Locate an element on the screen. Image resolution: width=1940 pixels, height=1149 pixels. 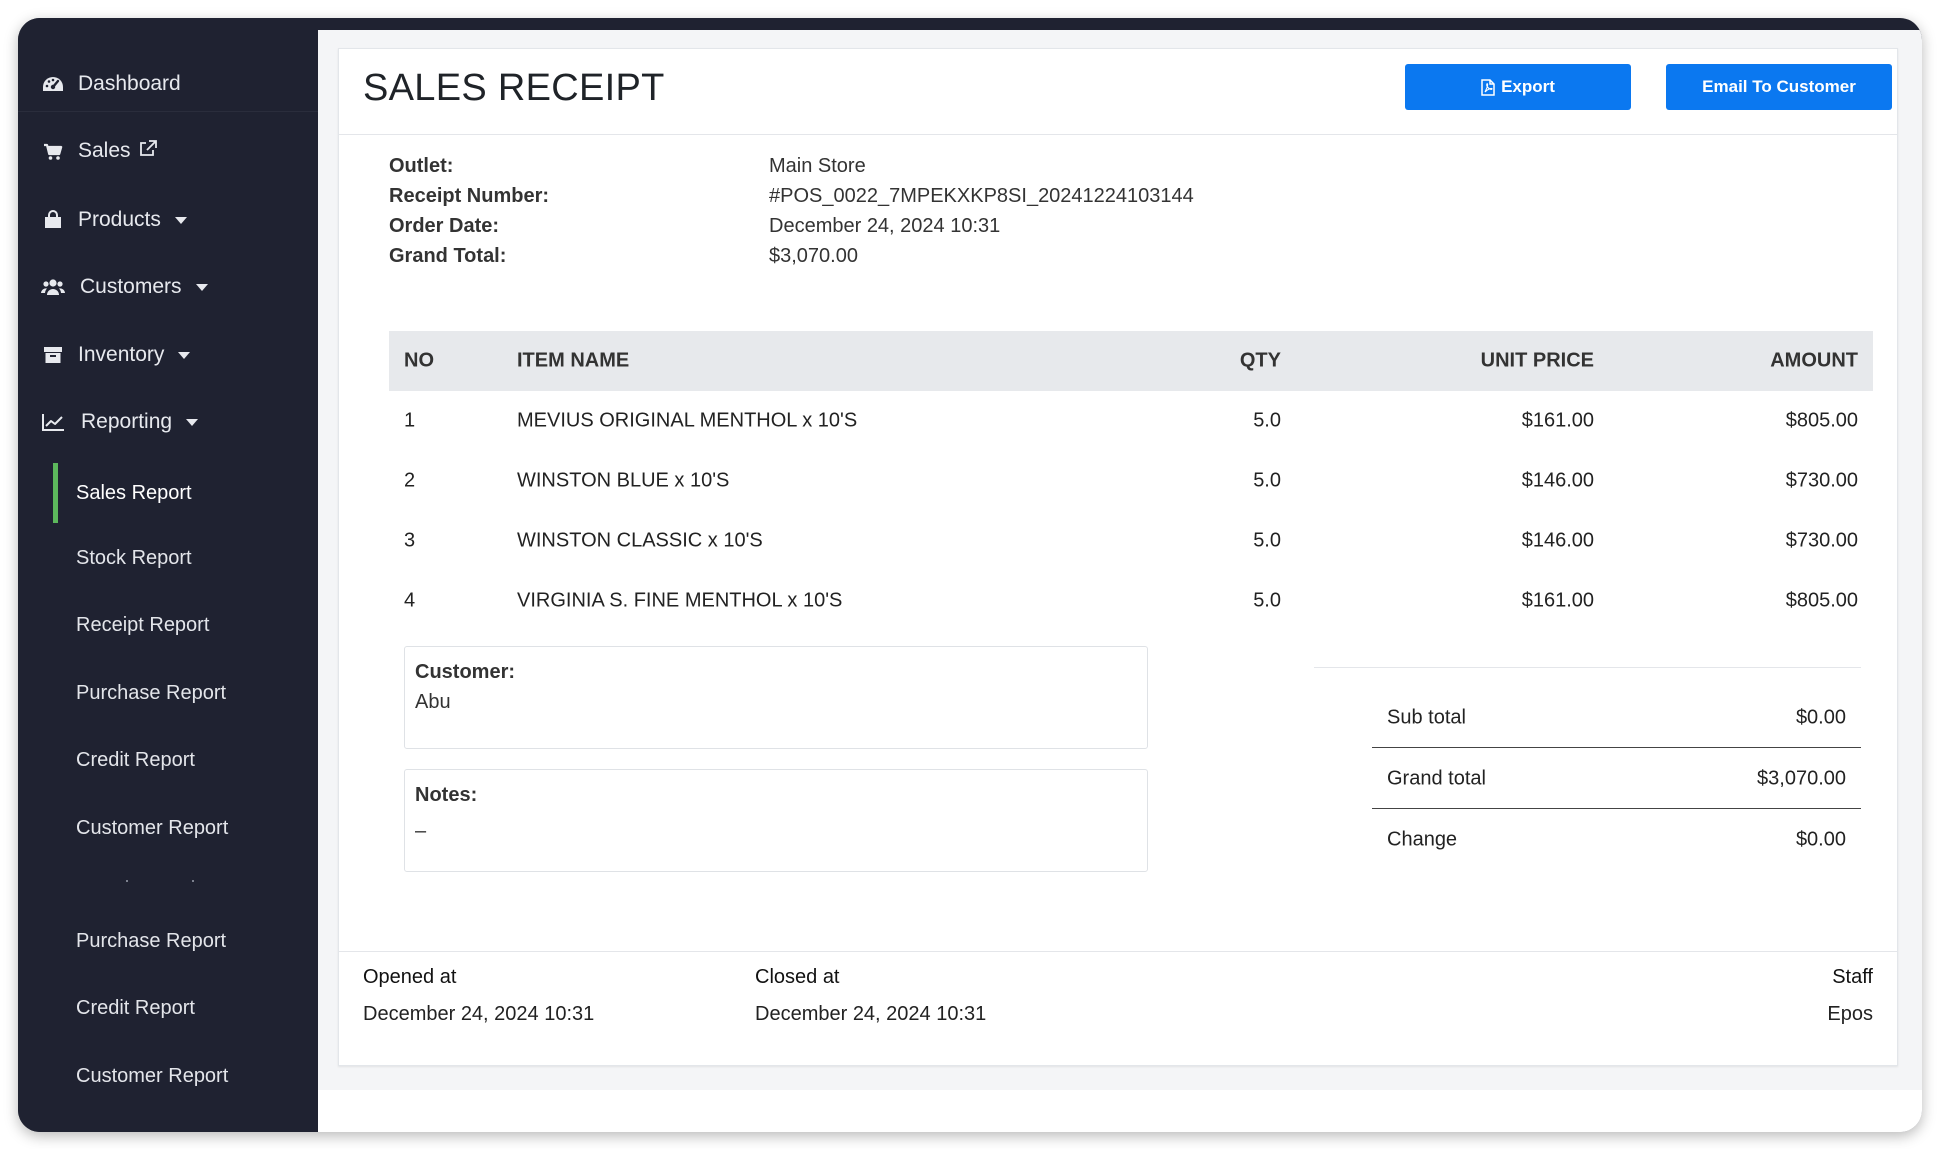
cell-no: 4 is located at coordinates (410, 600).